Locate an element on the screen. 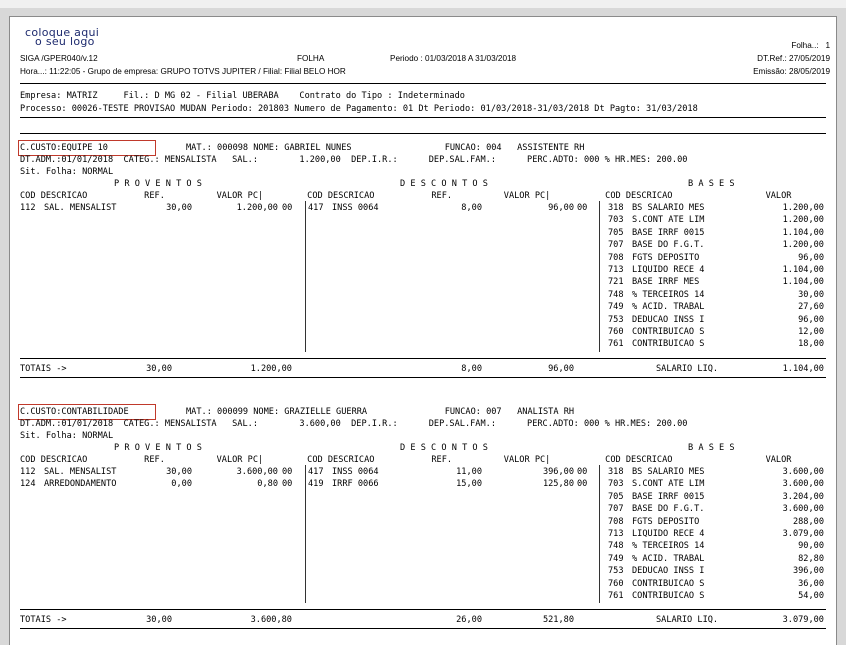  bases-valor: 3.204,00 is located at coordinates (803, 496).